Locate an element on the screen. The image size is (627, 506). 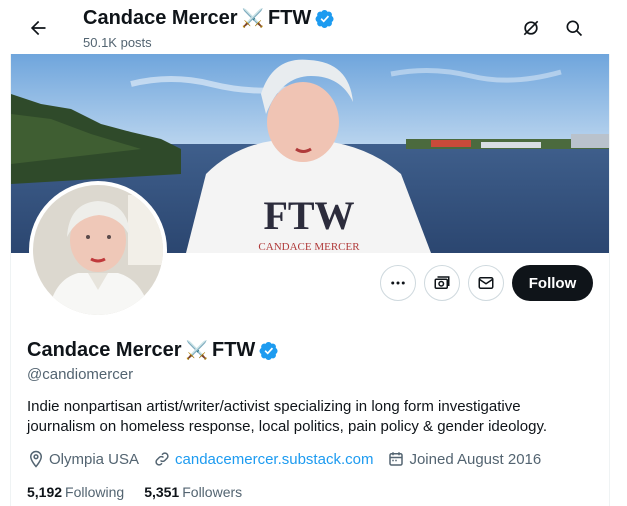
more-icon is located at coordinates (398, 283).